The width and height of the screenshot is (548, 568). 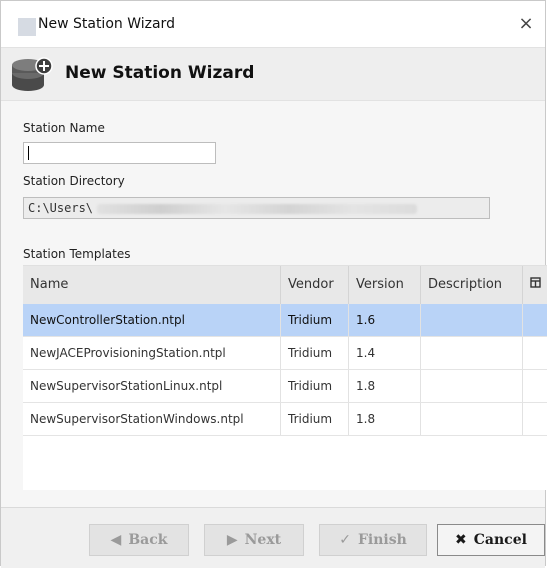 What do you see at coordinates (535, 285) in the screenshot?
I see `column-chooser-icon` at bounding box center [535, 285].